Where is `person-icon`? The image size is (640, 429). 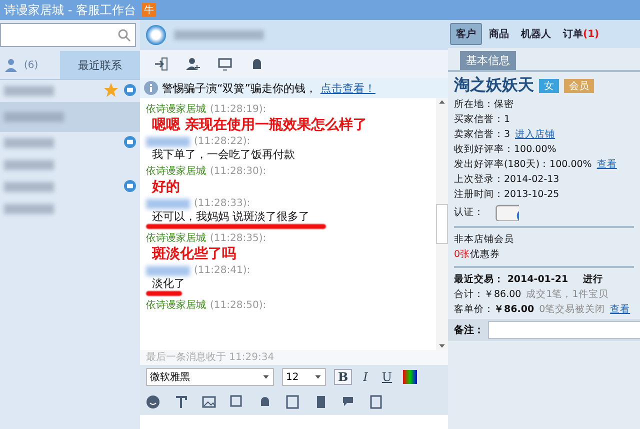
person-icon is located at coordinates (11, 65).